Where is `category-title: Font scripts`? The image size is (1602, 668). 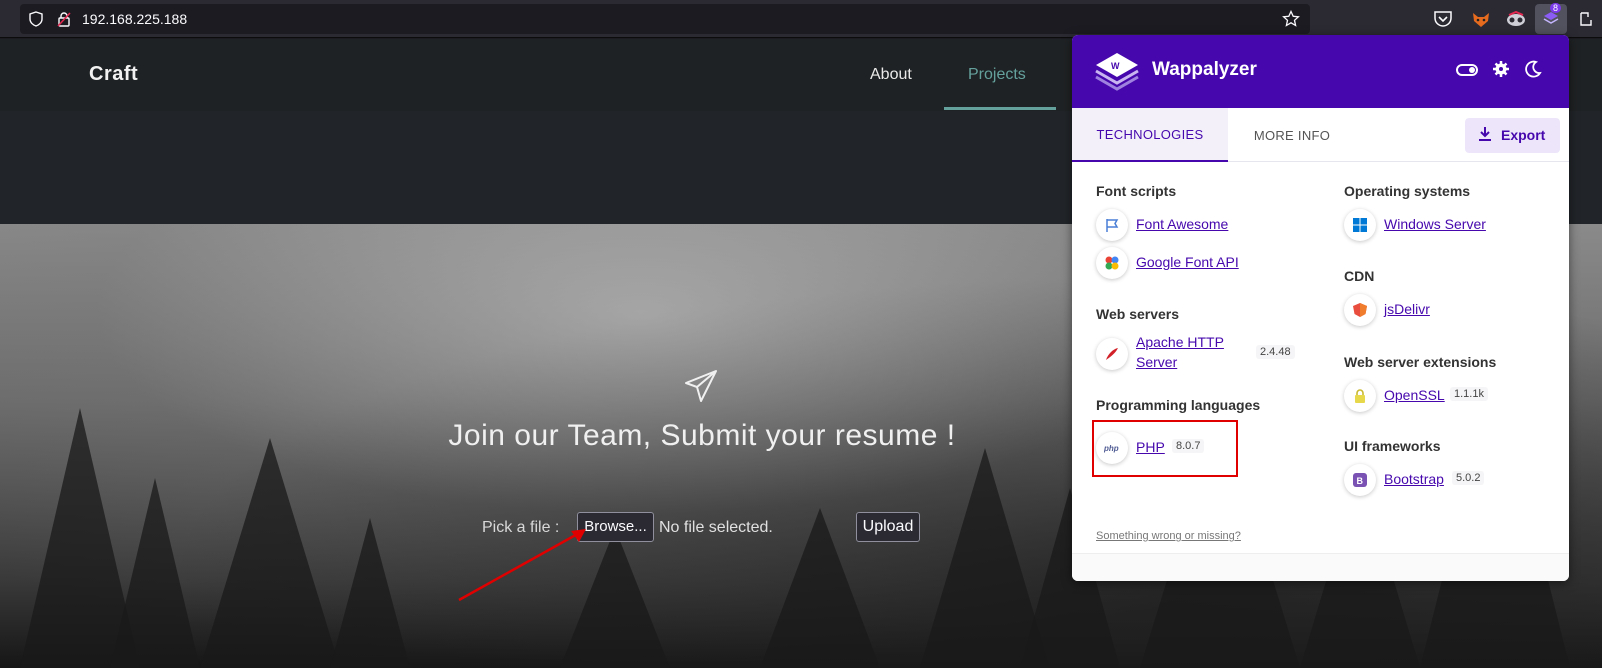
category-title: Font scripts is located at coordinates (1136, 191).